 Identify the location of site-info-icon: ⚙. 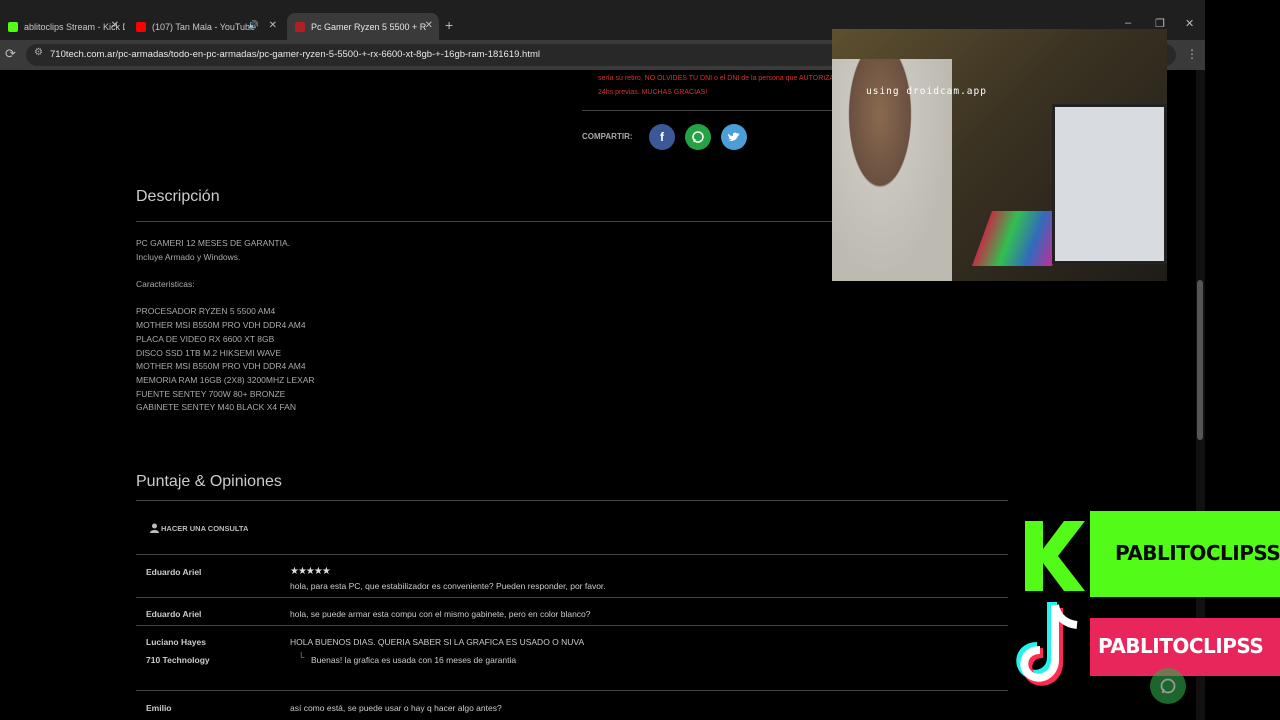
(38, 52).